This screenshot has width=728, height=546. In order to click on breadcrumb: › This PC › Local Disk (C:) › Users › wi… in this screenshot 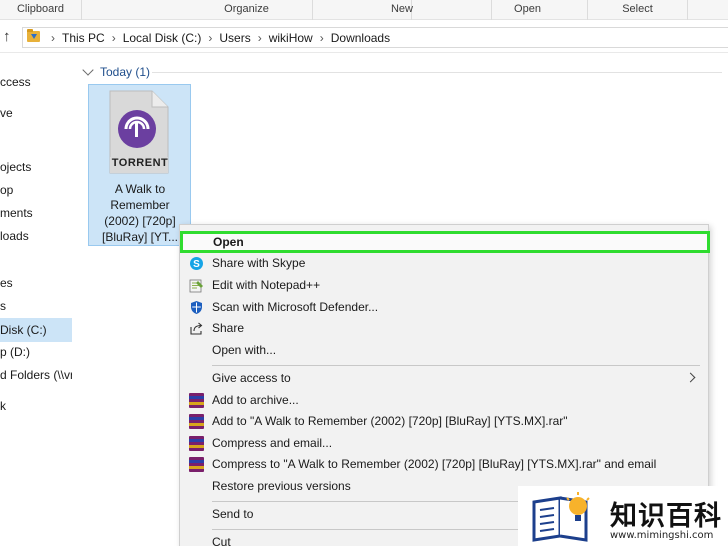, I will do `click(217, 38)`.